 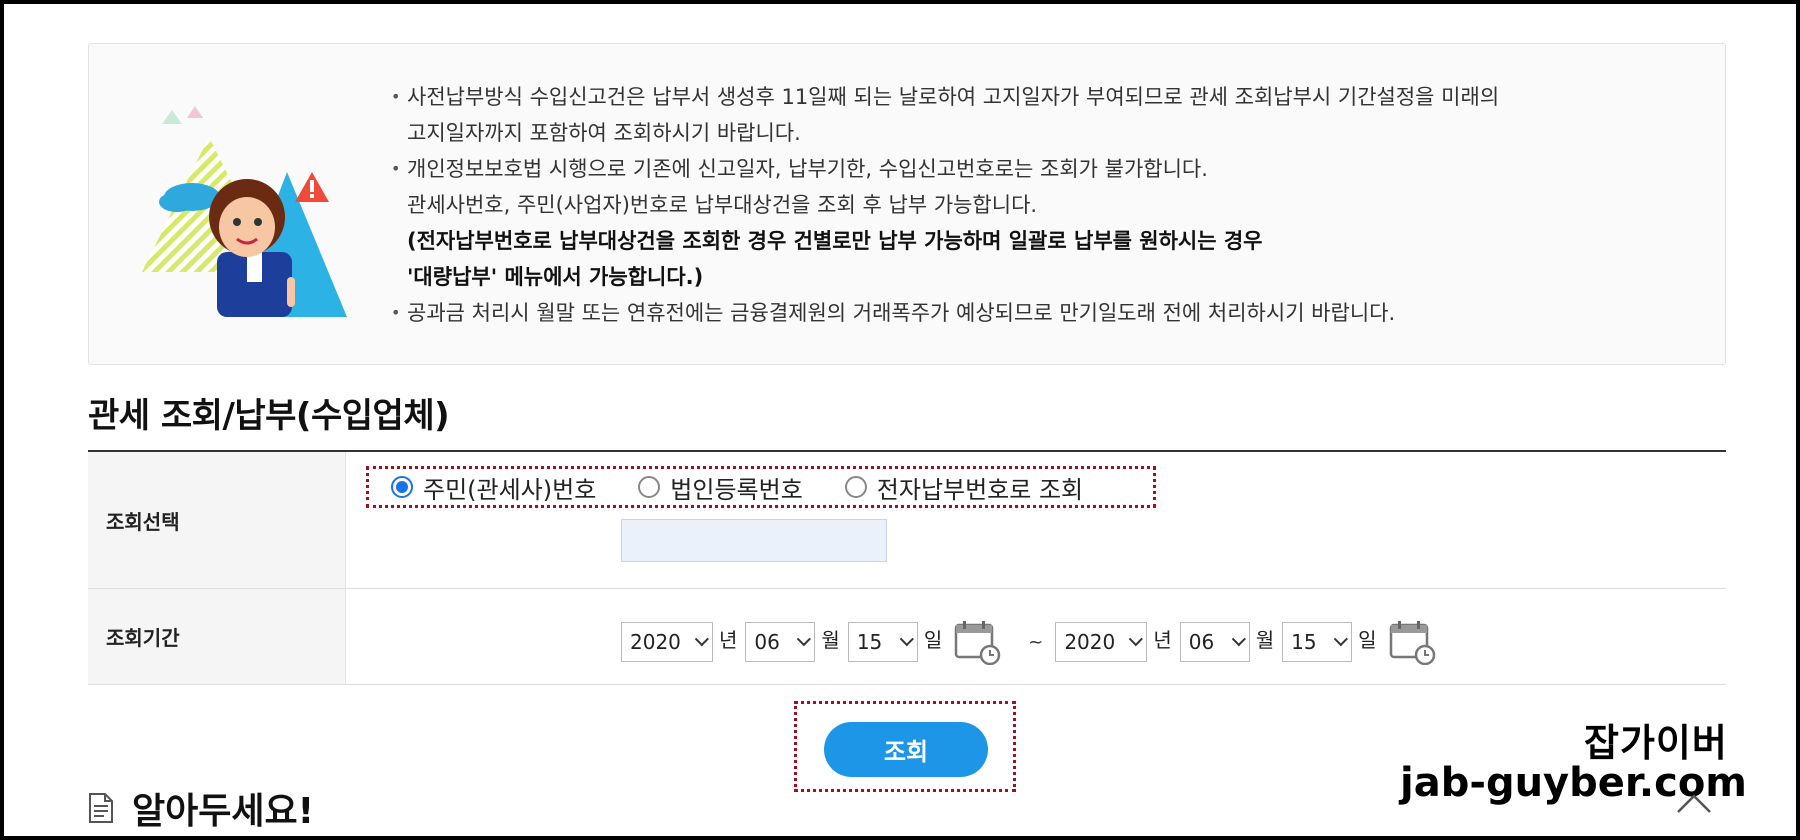 I want to click on end-year-select: 2020, so click(x=1101, y=642).